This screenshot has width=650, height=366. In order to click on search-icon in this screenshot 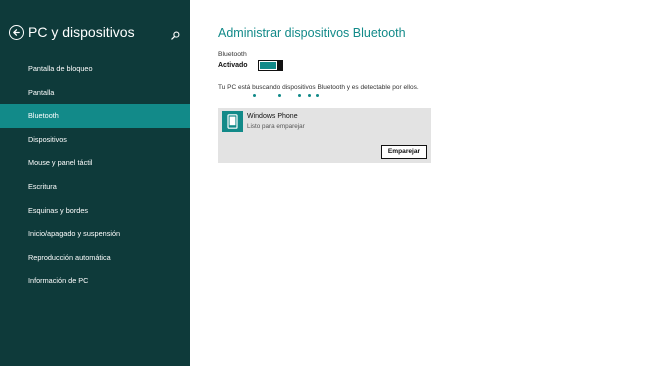, I will do `click(175, 36)`.